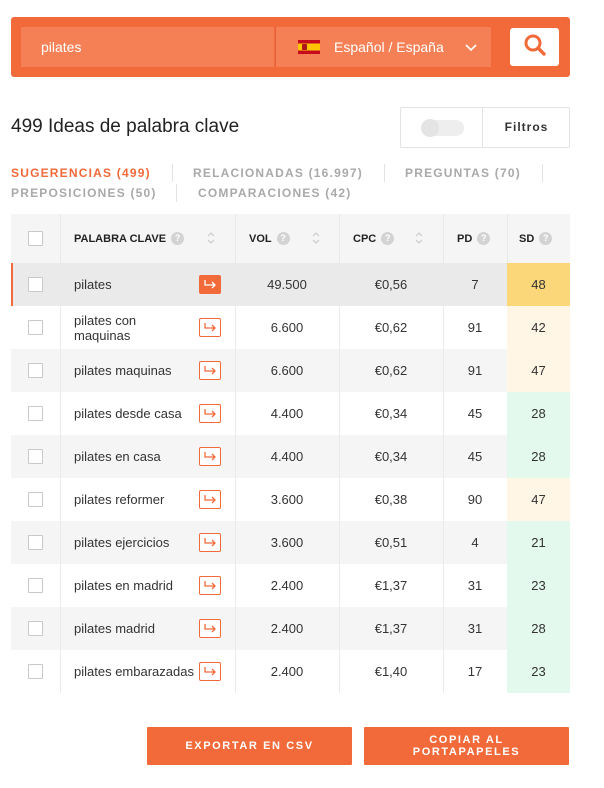 The image size is (604, 788). What do you see at coordinates (117, 456) in the screenshot?
I see `keyword-text: pilates en casa` at bounding box center [117, 456].